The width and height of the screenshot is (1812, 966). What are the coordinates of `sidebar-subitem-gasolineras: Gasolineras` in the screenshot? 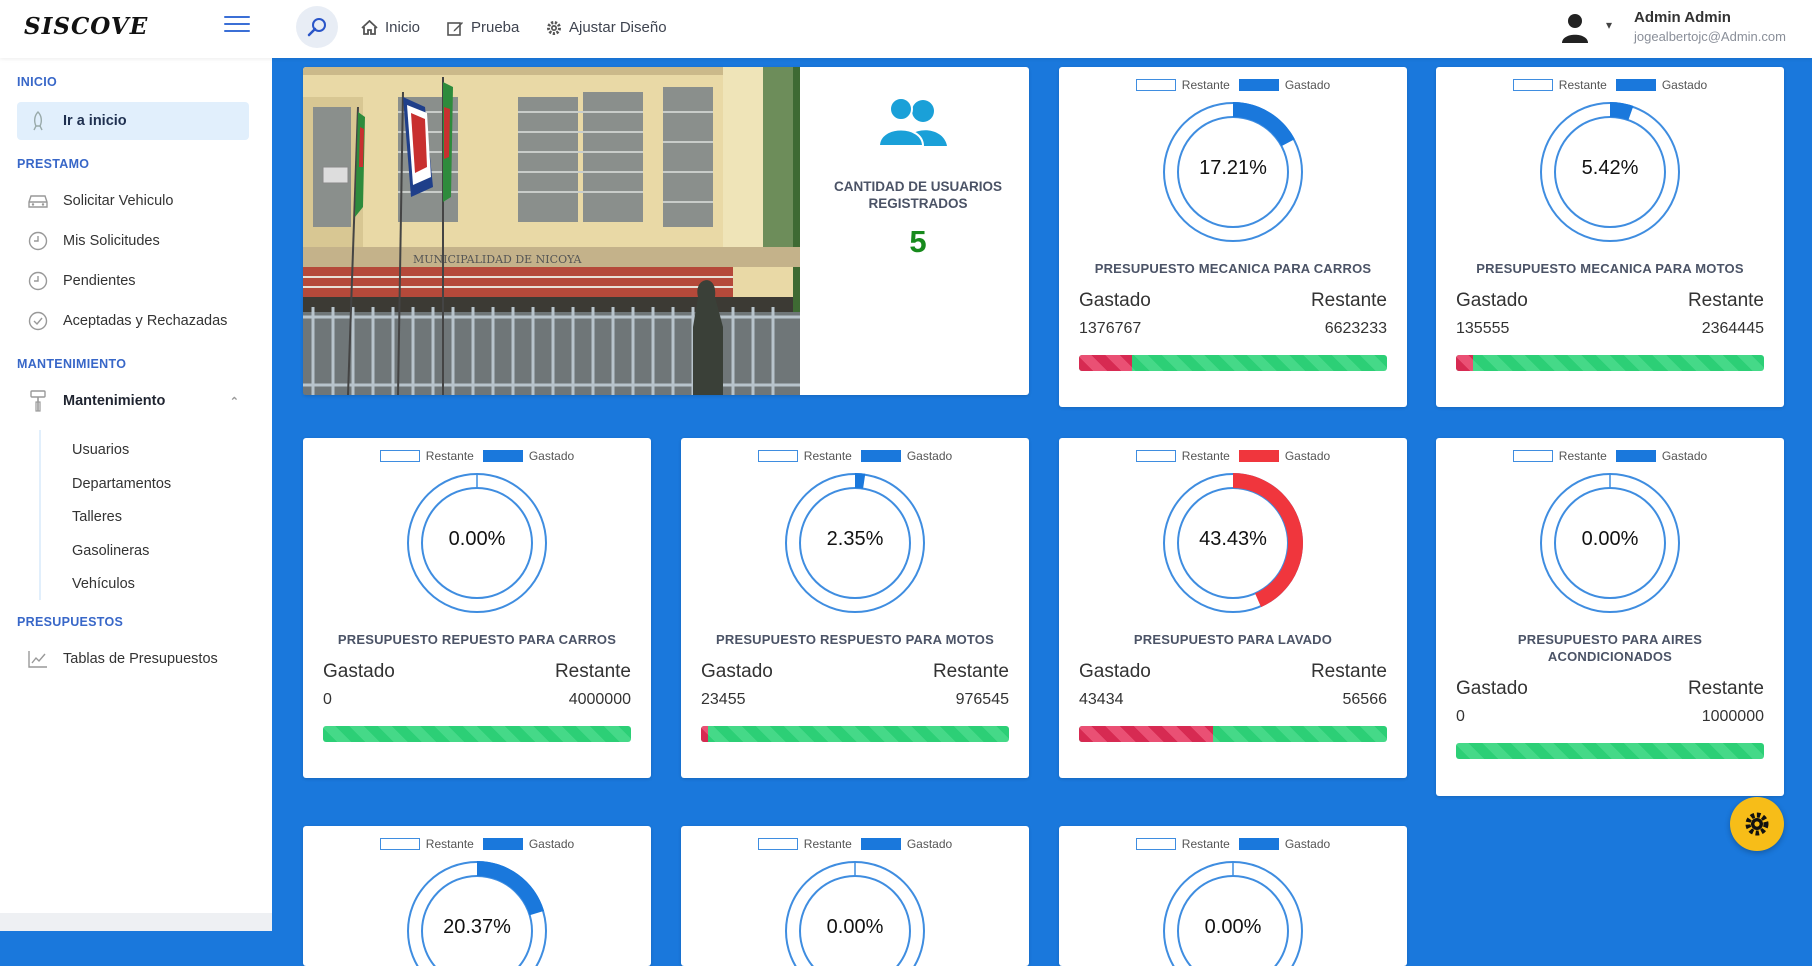 It's located at (110, 551).